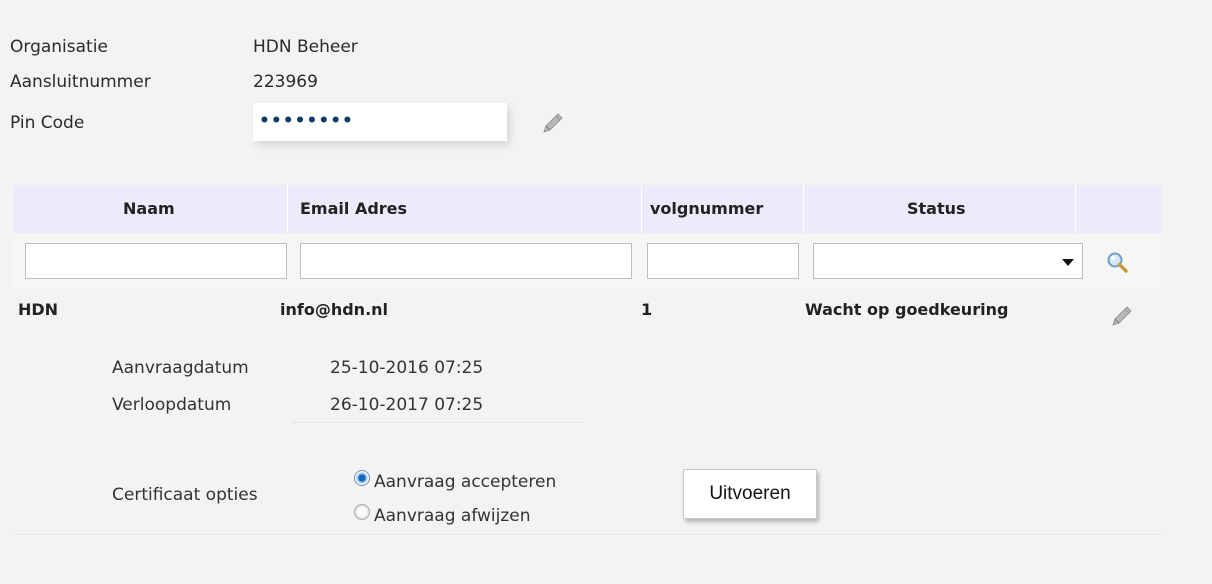 The image size is (1212, 584). What do you see at coordinates (706, 209) in the screenshot?
I see `column-header-volgnummer: volgnummer` at bounding box center [706, 209].